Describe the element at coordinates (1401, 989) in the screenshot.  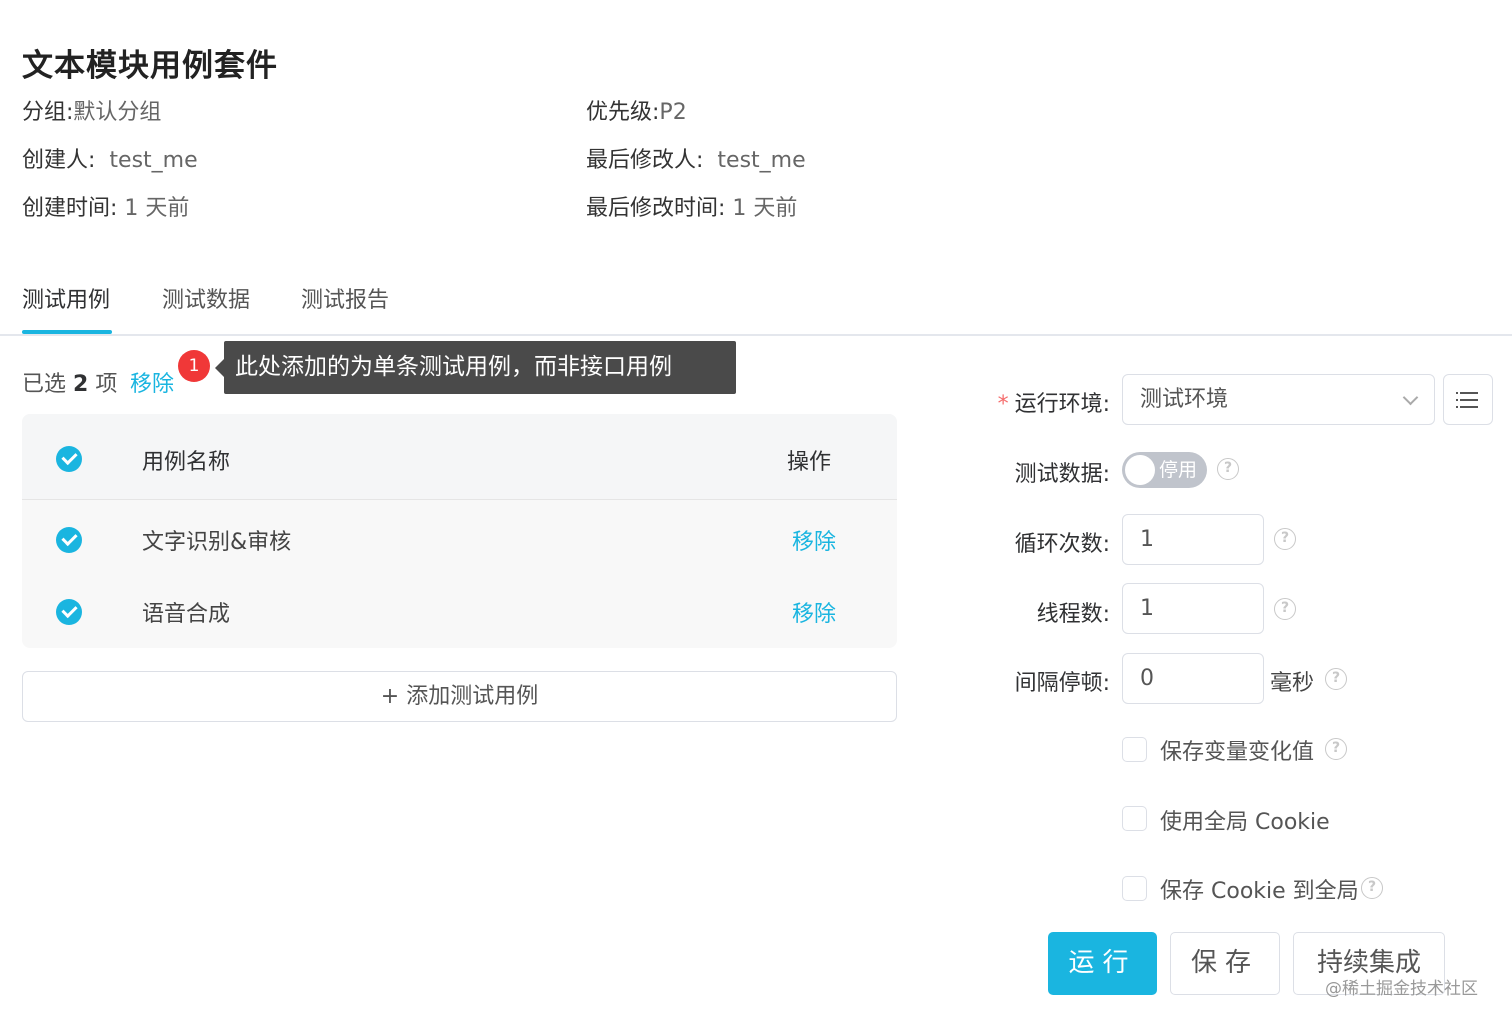
I see `watermark: @稀土掘金技术社区` at that location.